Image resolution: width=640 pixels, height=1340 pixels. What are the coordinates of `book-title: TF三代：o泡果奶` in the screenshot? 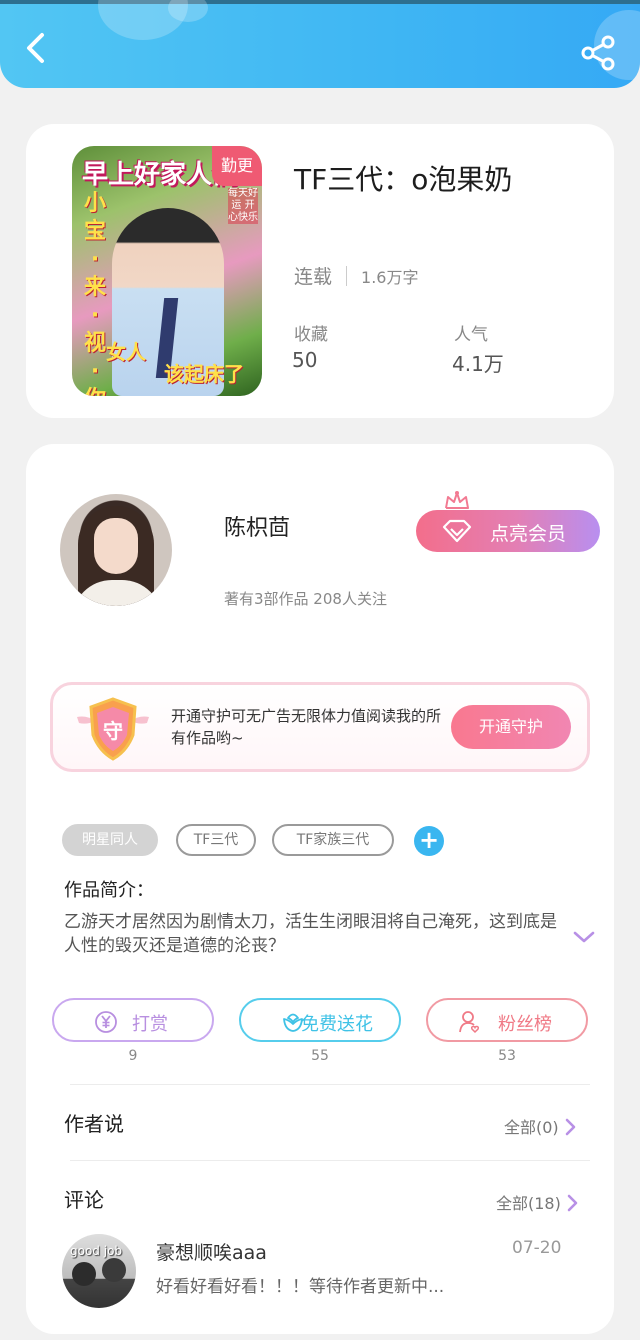 It's located at (403, 179).